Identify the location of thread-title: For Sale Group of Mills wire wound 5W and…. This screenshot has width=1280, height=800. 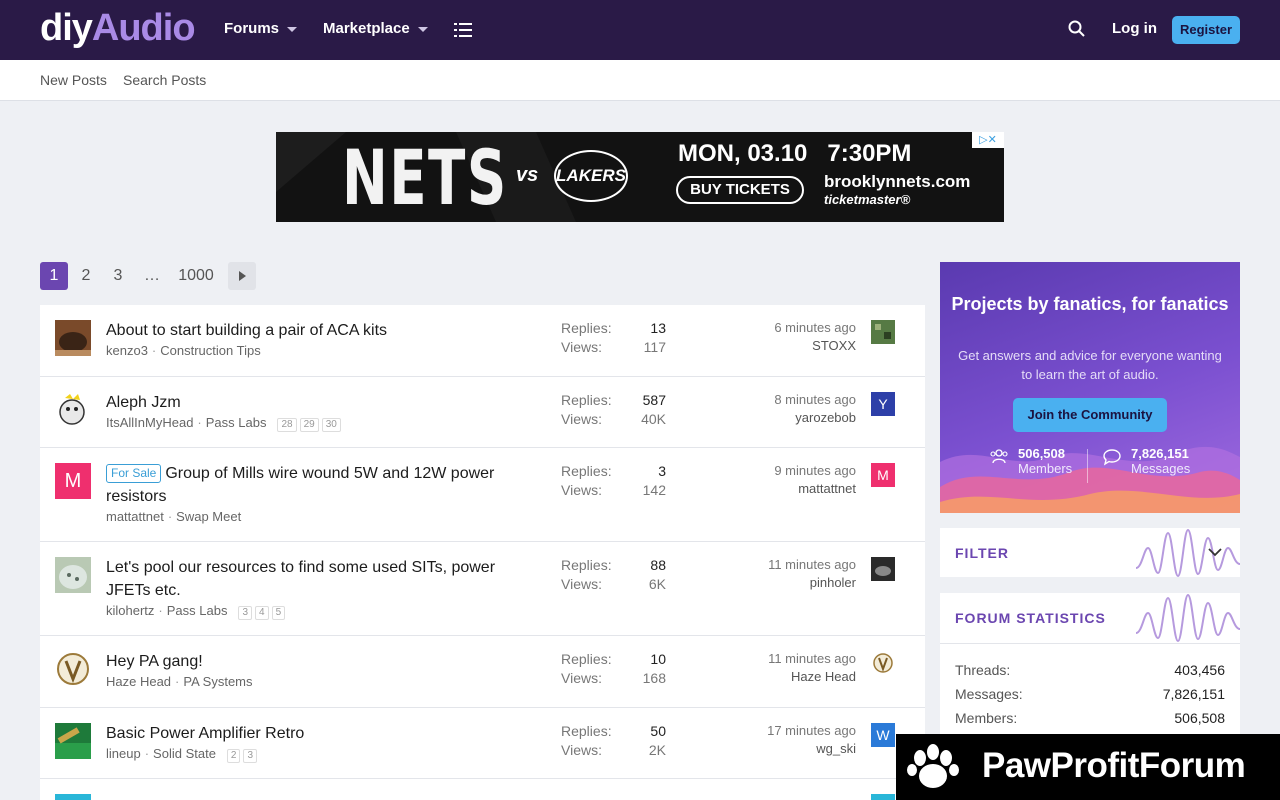
(316, 485).